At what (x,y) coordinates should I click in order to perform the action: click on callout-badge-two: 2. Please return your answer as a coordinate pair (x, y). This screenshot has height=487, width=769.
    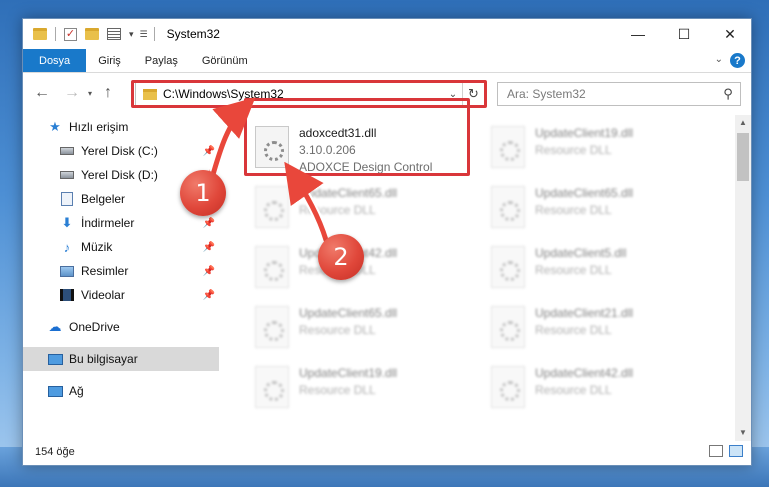
    Looking at the image, I should click on (341, 257).